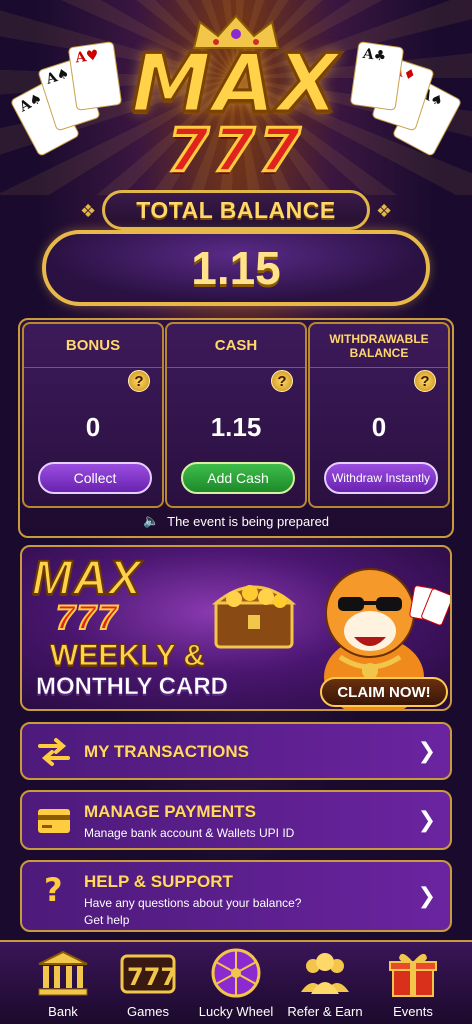 The image size is (472, 1024). I want to click on event-text: The event is being prepared, so click(248, 521).